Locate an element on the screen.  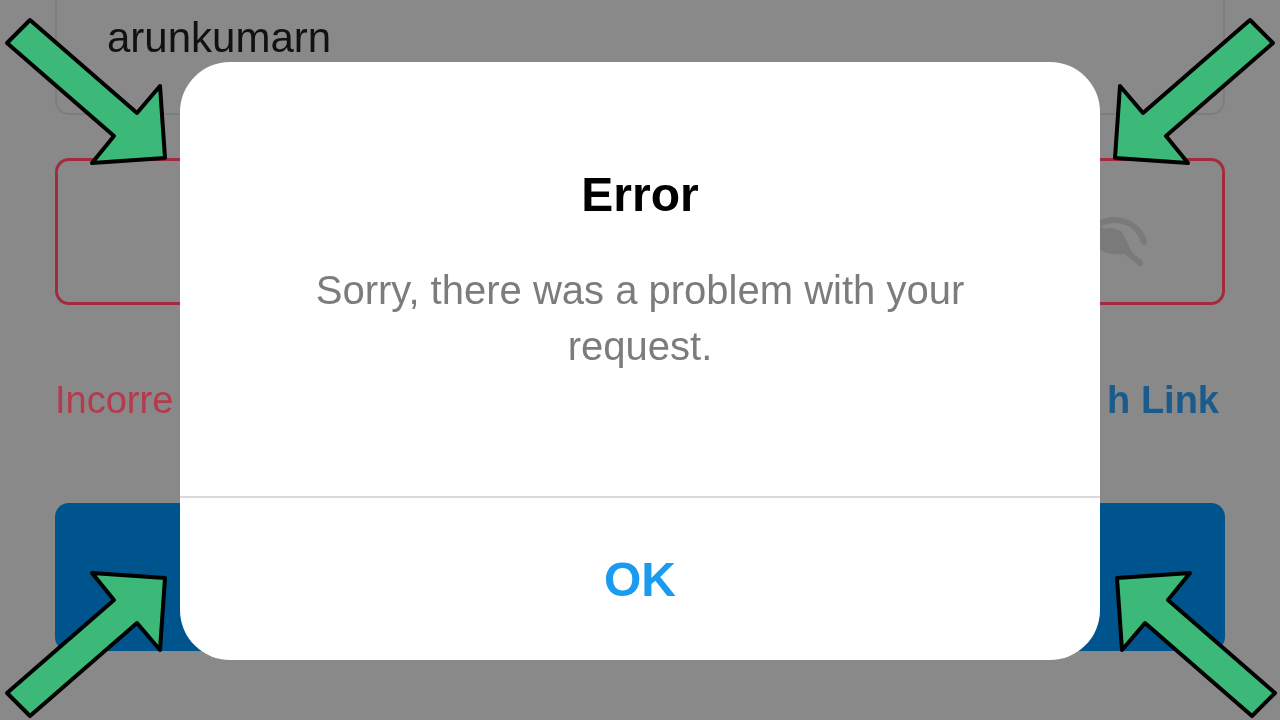
link: h Link is located at coordinates (1166, 400).